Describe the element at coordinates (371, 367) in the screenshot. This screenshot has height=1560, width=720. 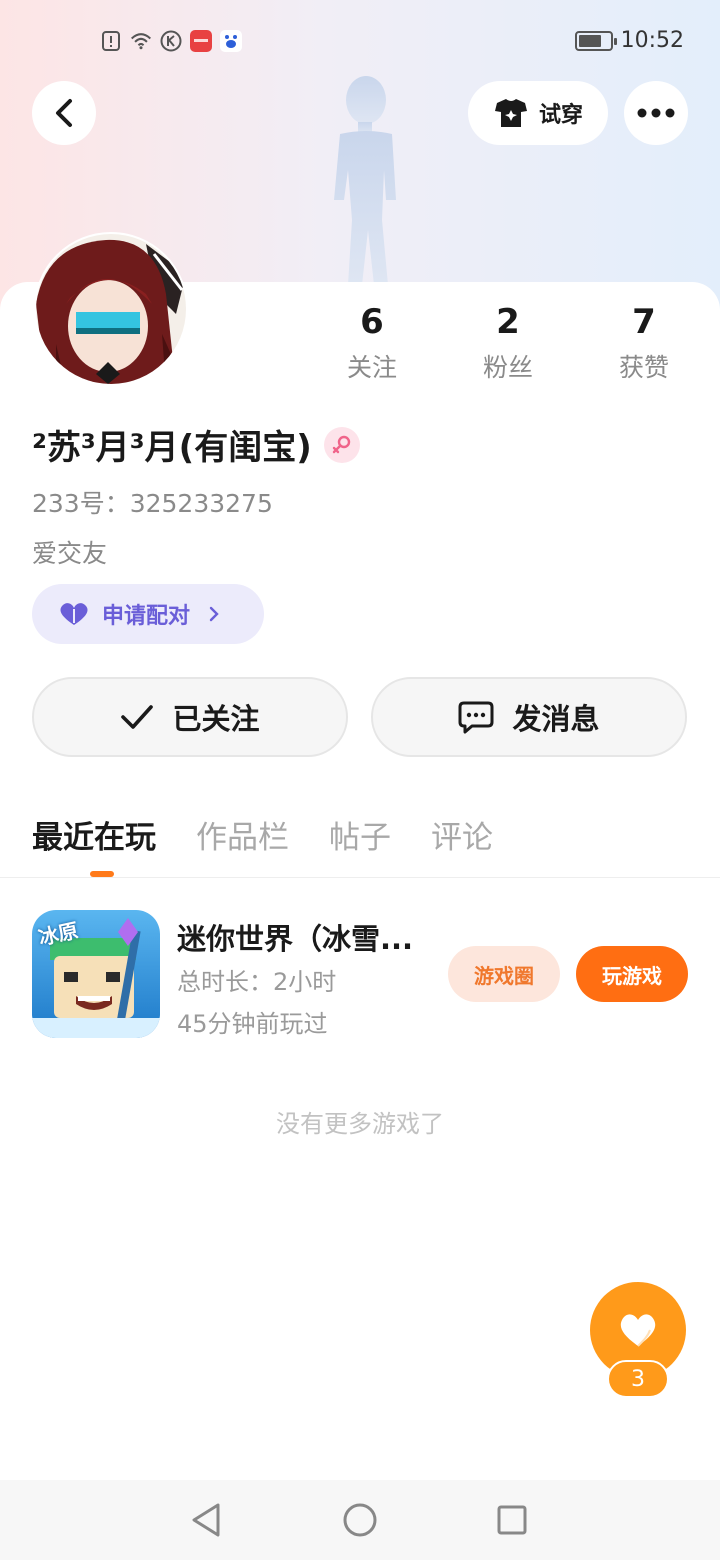
I see `following-label: 关注` at that location.